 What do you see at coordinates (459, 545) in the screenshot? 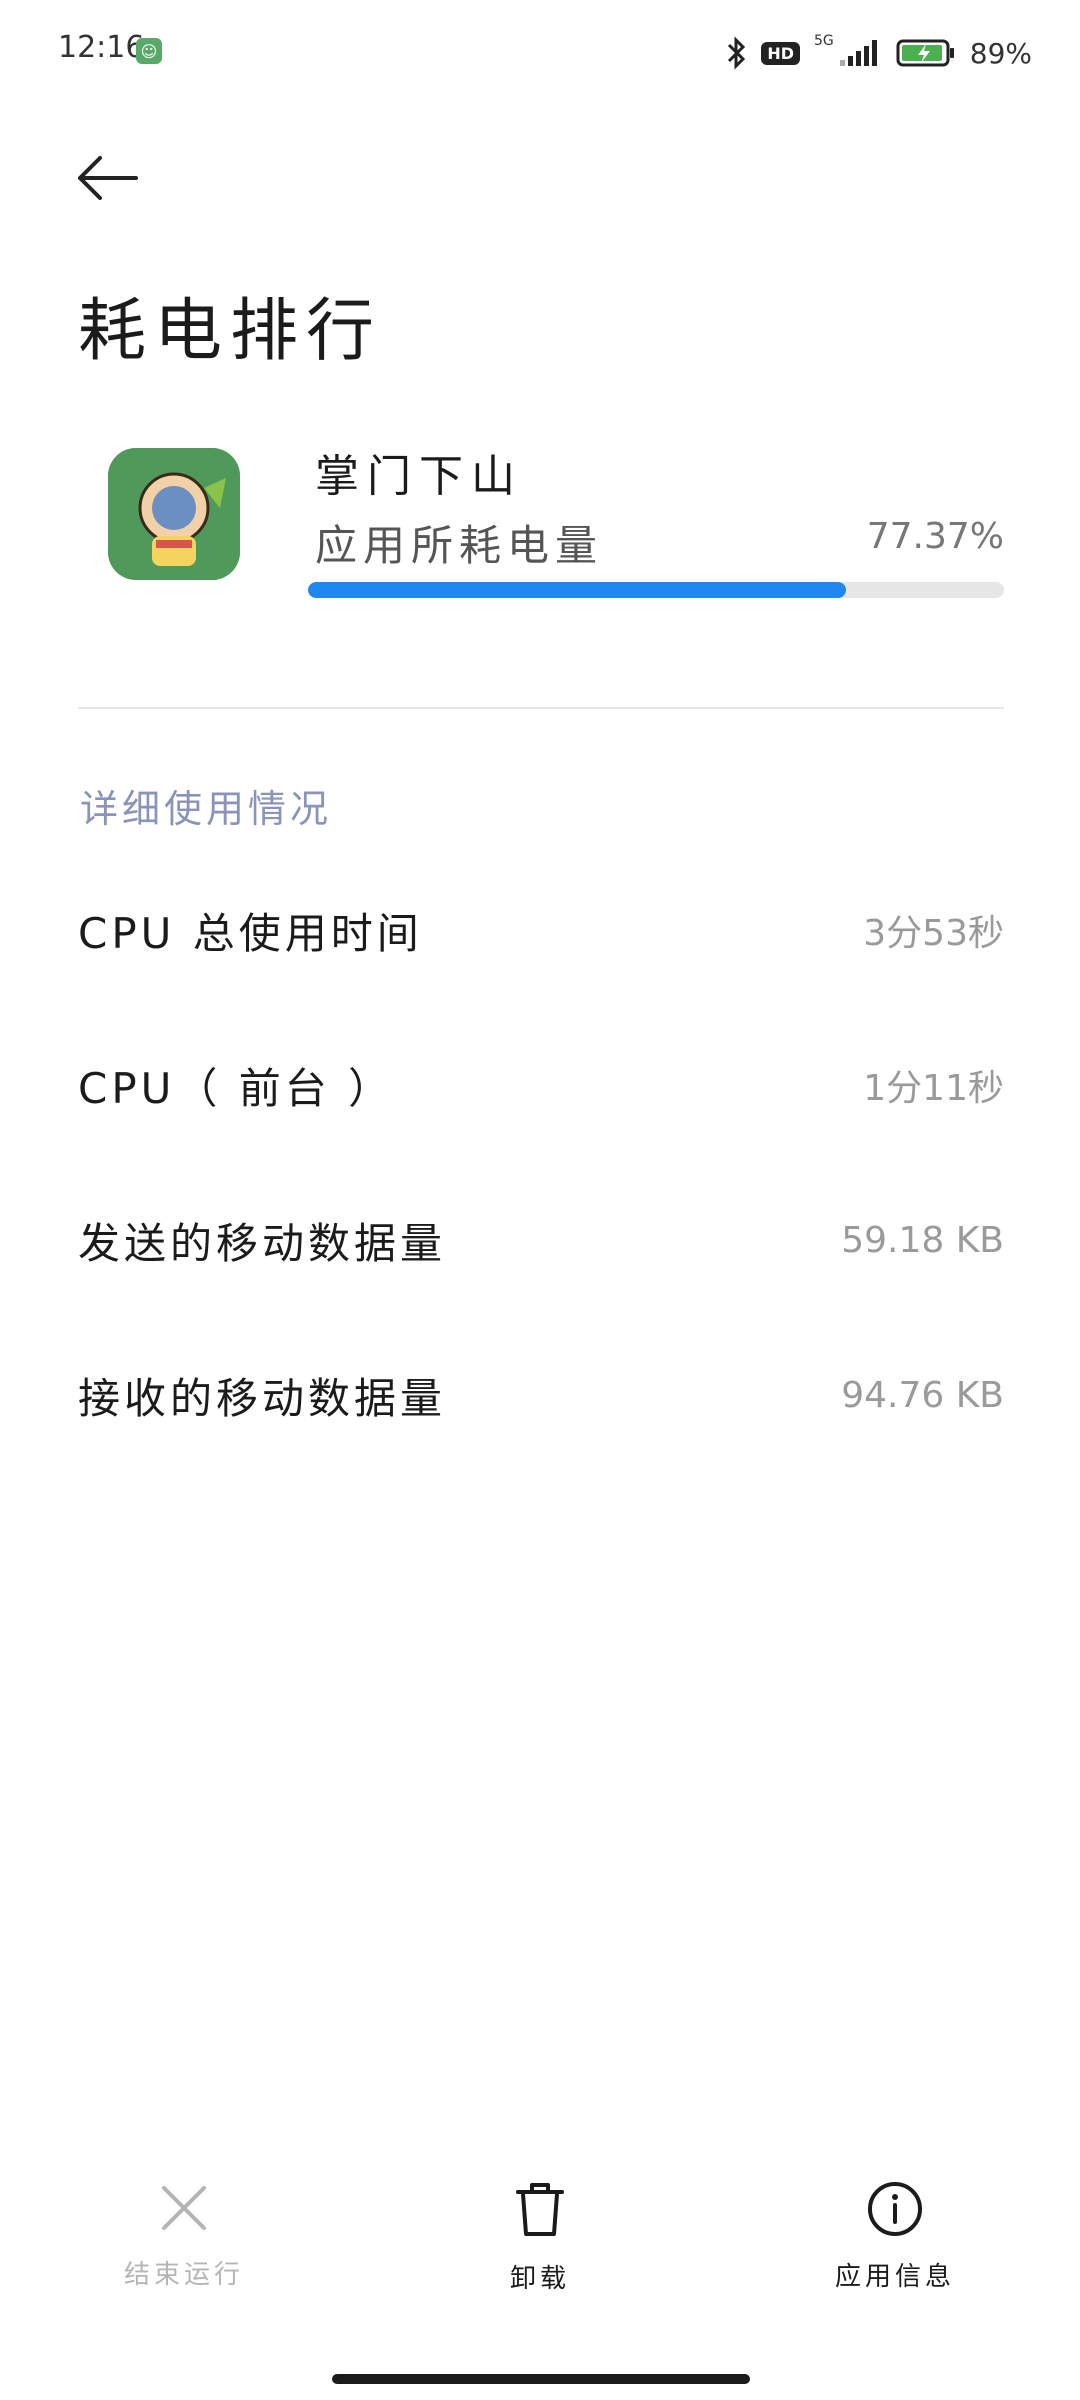
I see `usage-label: 应用所耗电量` at bounding box center [459, 545].